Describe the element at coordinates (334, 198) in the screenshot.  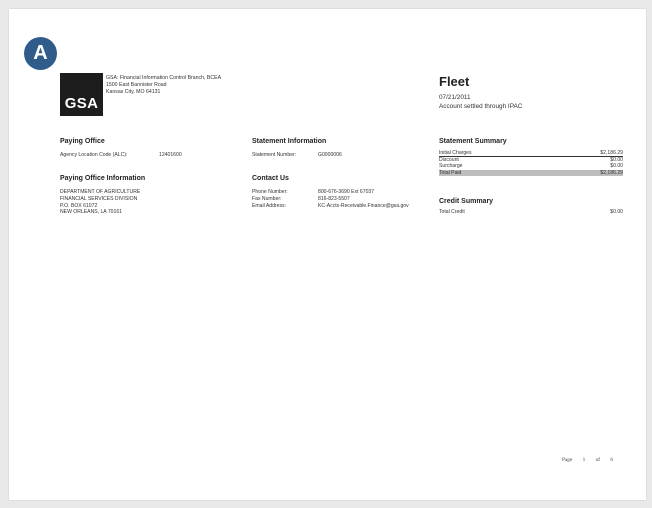
I see `fax-value: 816-823-5507` at that location.